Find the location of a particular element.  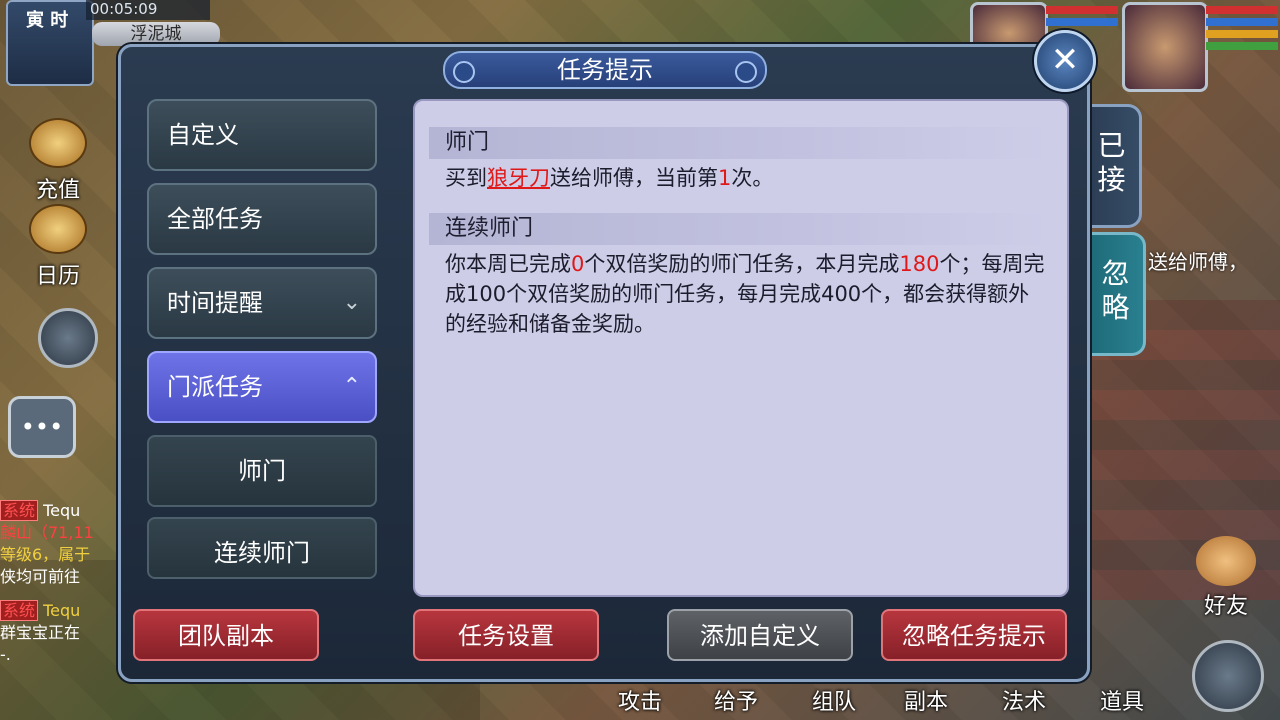

team-dungeon-button: 团队副本 is located at coordinates (226, 635).